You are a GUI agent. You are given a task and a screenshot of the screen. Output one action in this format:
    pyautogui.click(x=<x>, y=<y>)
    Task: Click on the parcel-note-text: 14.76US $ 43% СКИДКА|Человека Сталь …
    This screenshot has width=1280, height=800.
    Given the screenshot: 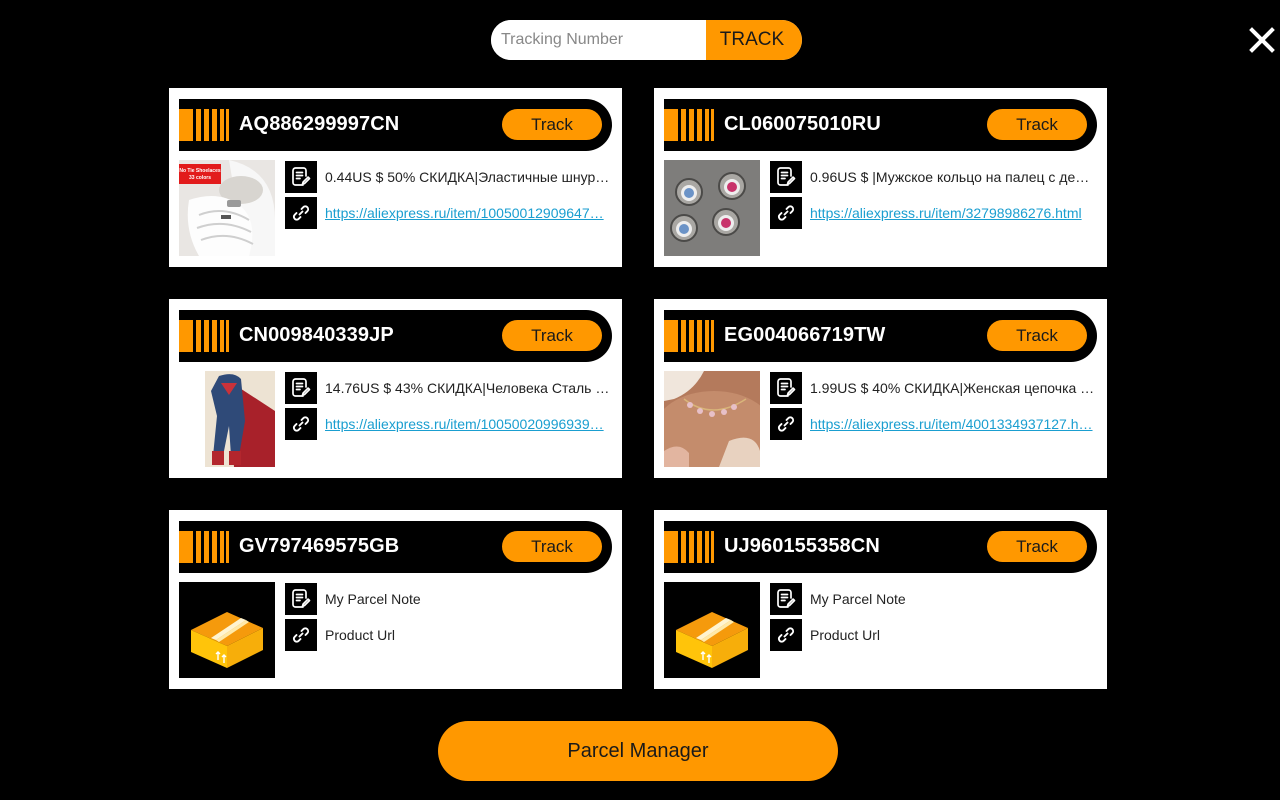 What is the action you would take?
    pyautogui.click(x=467, y=388)
    